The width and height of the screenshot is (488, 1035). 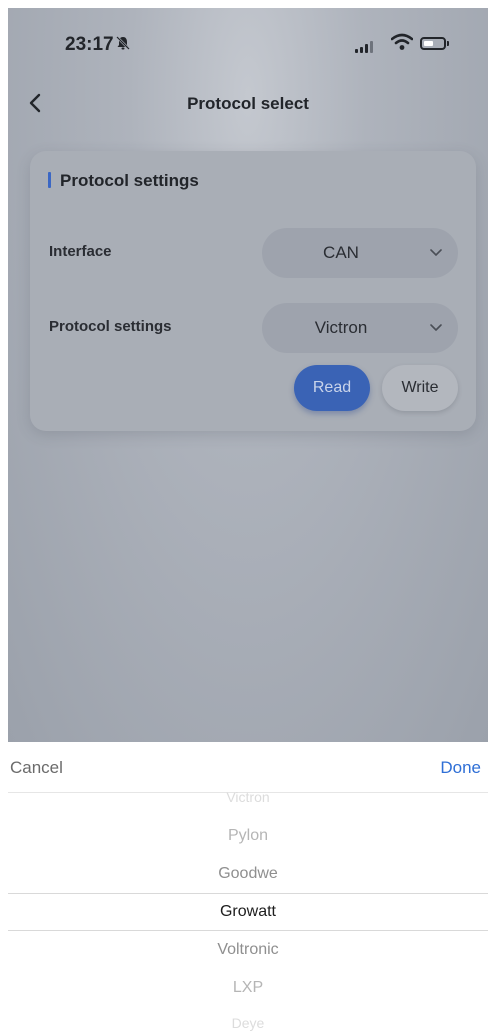 I want to click on picker-toolbar: Cancel Done, so click(x=248, y=767).